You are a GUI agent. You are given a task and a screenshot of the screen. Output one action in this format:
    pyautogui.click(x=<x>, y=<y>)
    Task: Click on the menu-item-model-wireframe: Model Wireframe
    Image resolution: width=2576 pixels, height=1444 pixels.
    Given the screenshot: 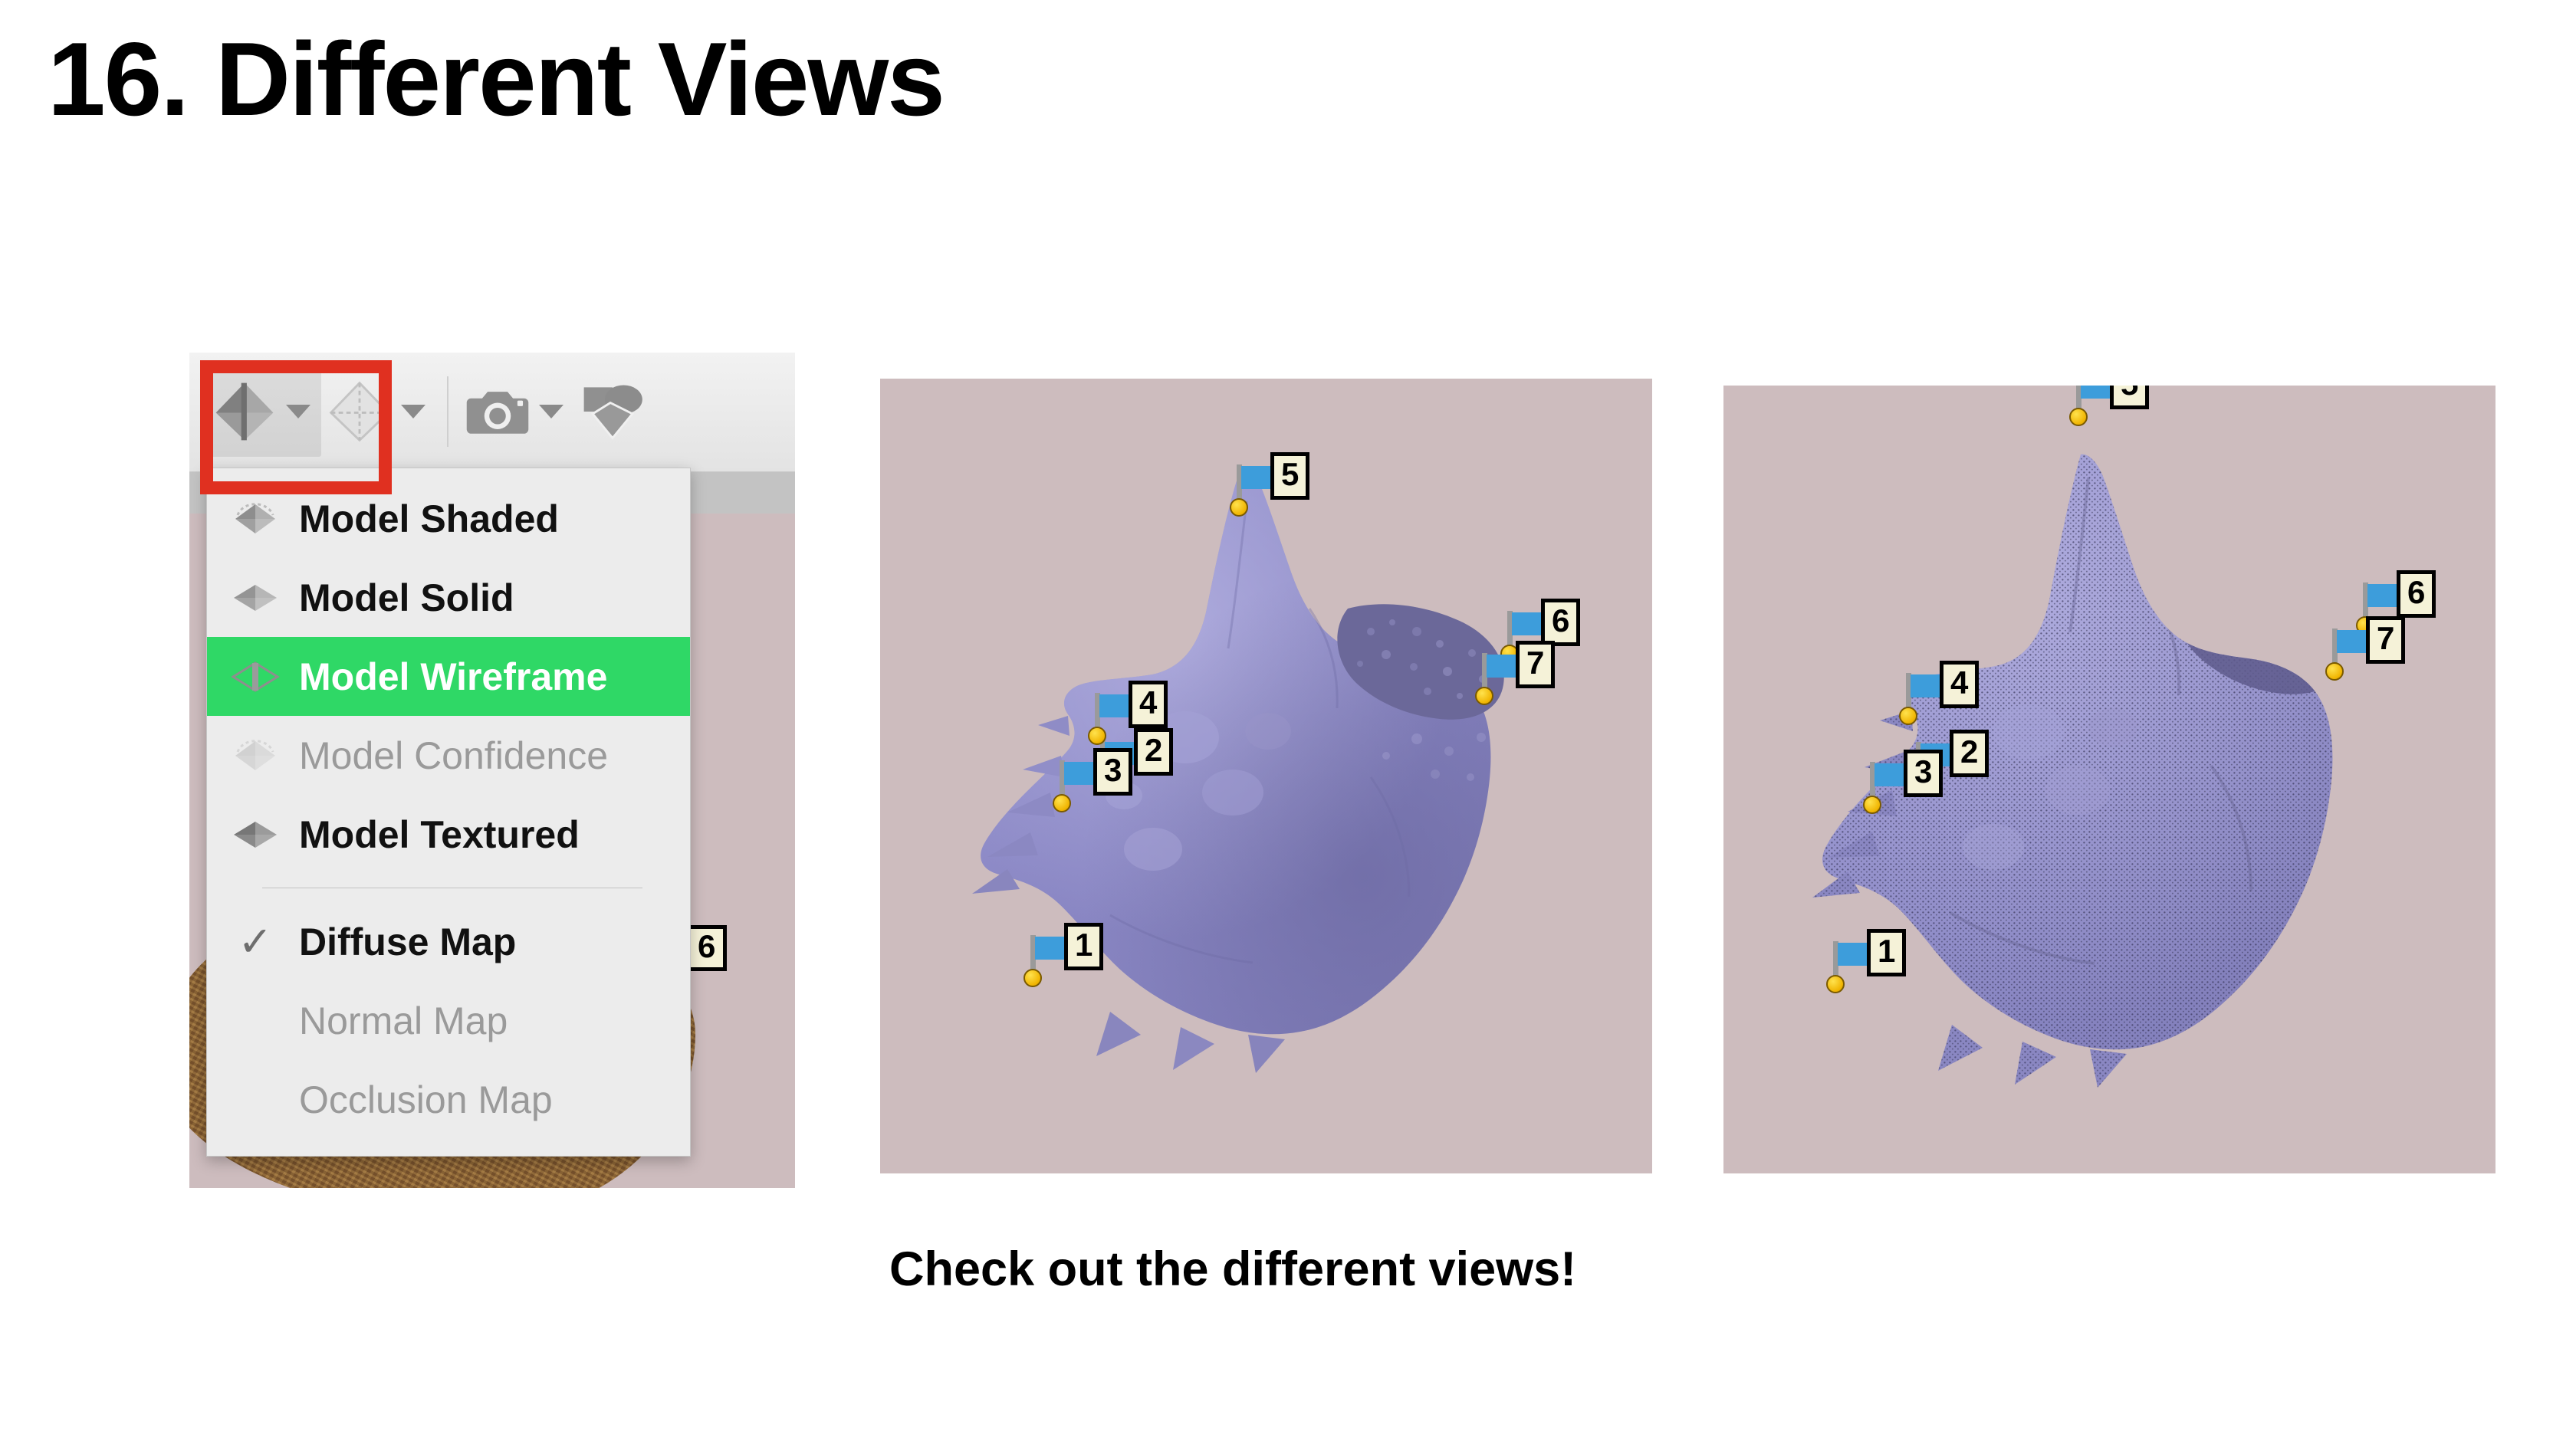 What is the action you would take?
    pyautogui.click(x=449, y=676)
    